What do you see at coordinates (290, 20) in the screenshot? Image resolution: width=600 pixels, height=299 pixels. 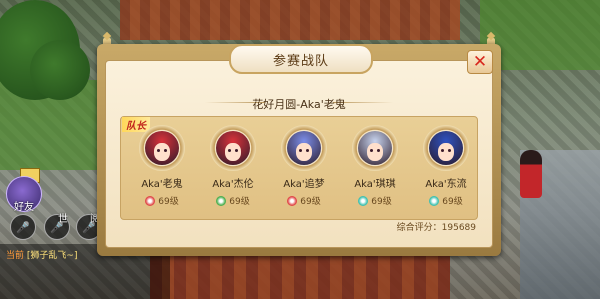 I see `palace-roof-top` at bounding box center [290, 20].